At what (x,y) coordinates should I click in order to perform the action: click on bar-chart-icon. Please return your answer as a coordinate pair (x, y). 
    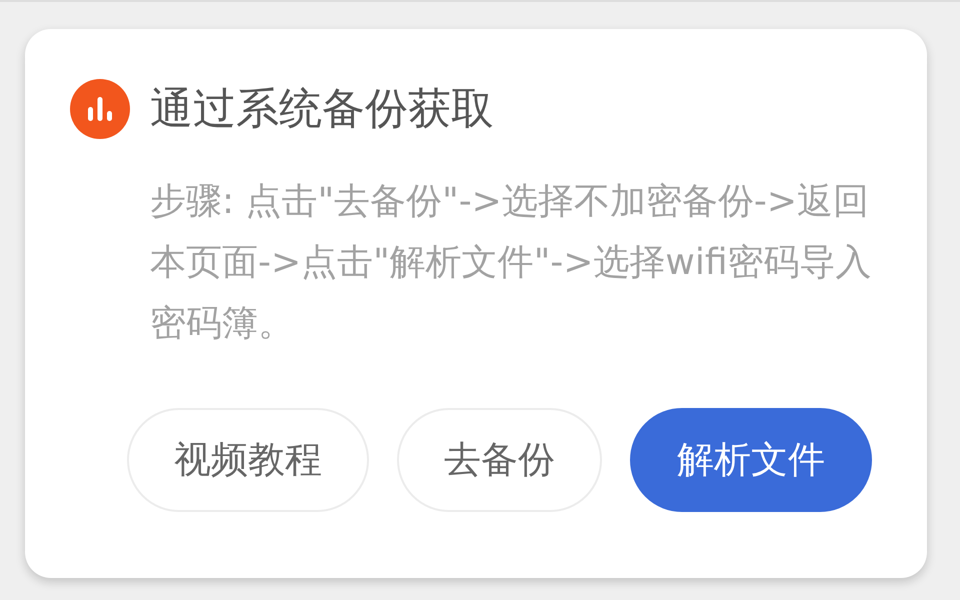
    Looking at the image, I should click on (100, 109).